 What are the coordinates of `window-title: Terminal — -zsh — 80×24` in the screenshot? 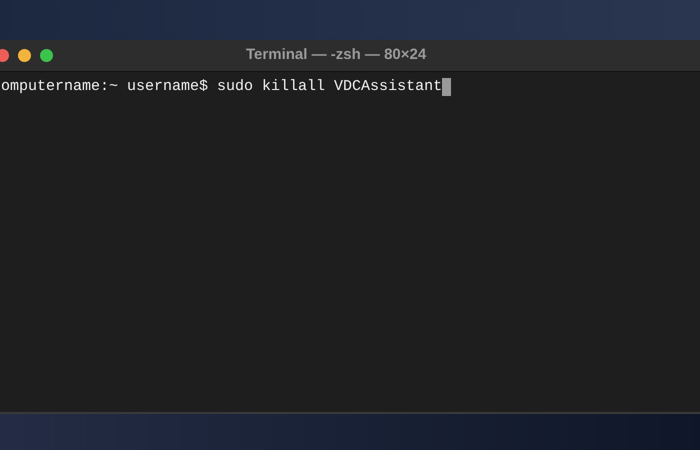 It's located at (336, 55).